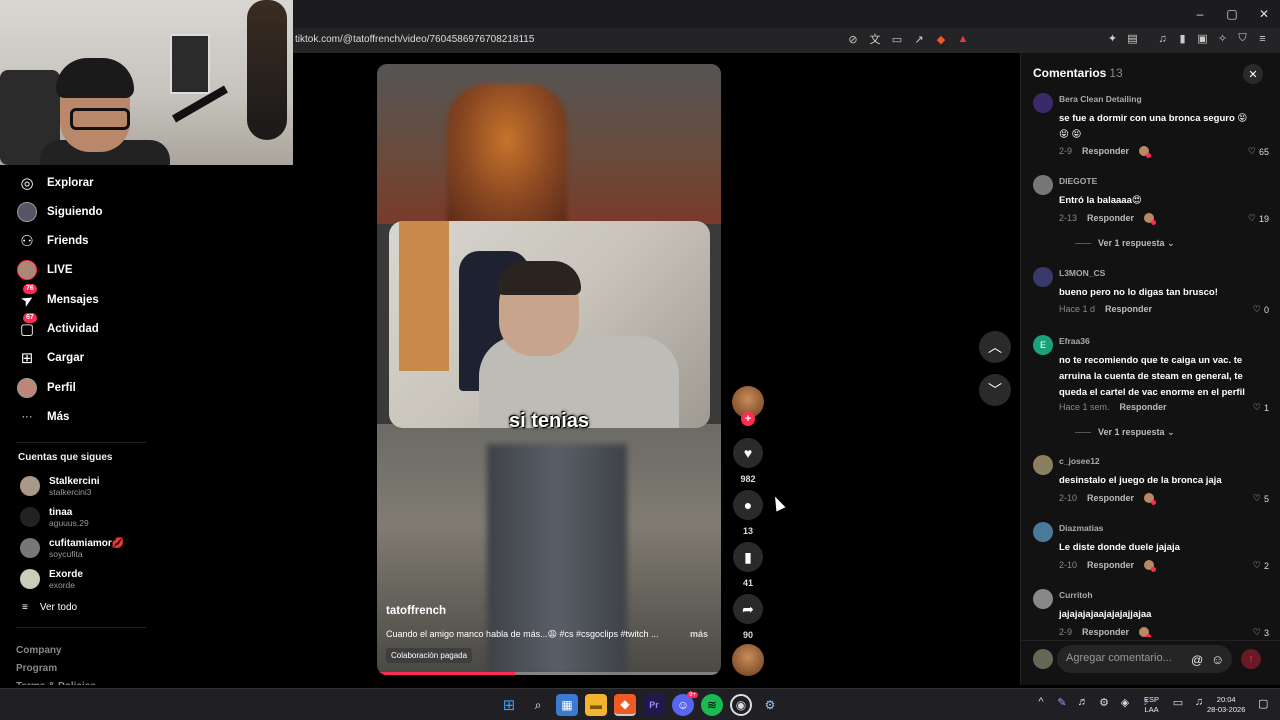 The height and width of the screenshot is (720, 1280). What do you see at coordinates (1112, 38) in the screenshot?
I see `extensions-icon: ✦` at bounding box center [1112, 38].